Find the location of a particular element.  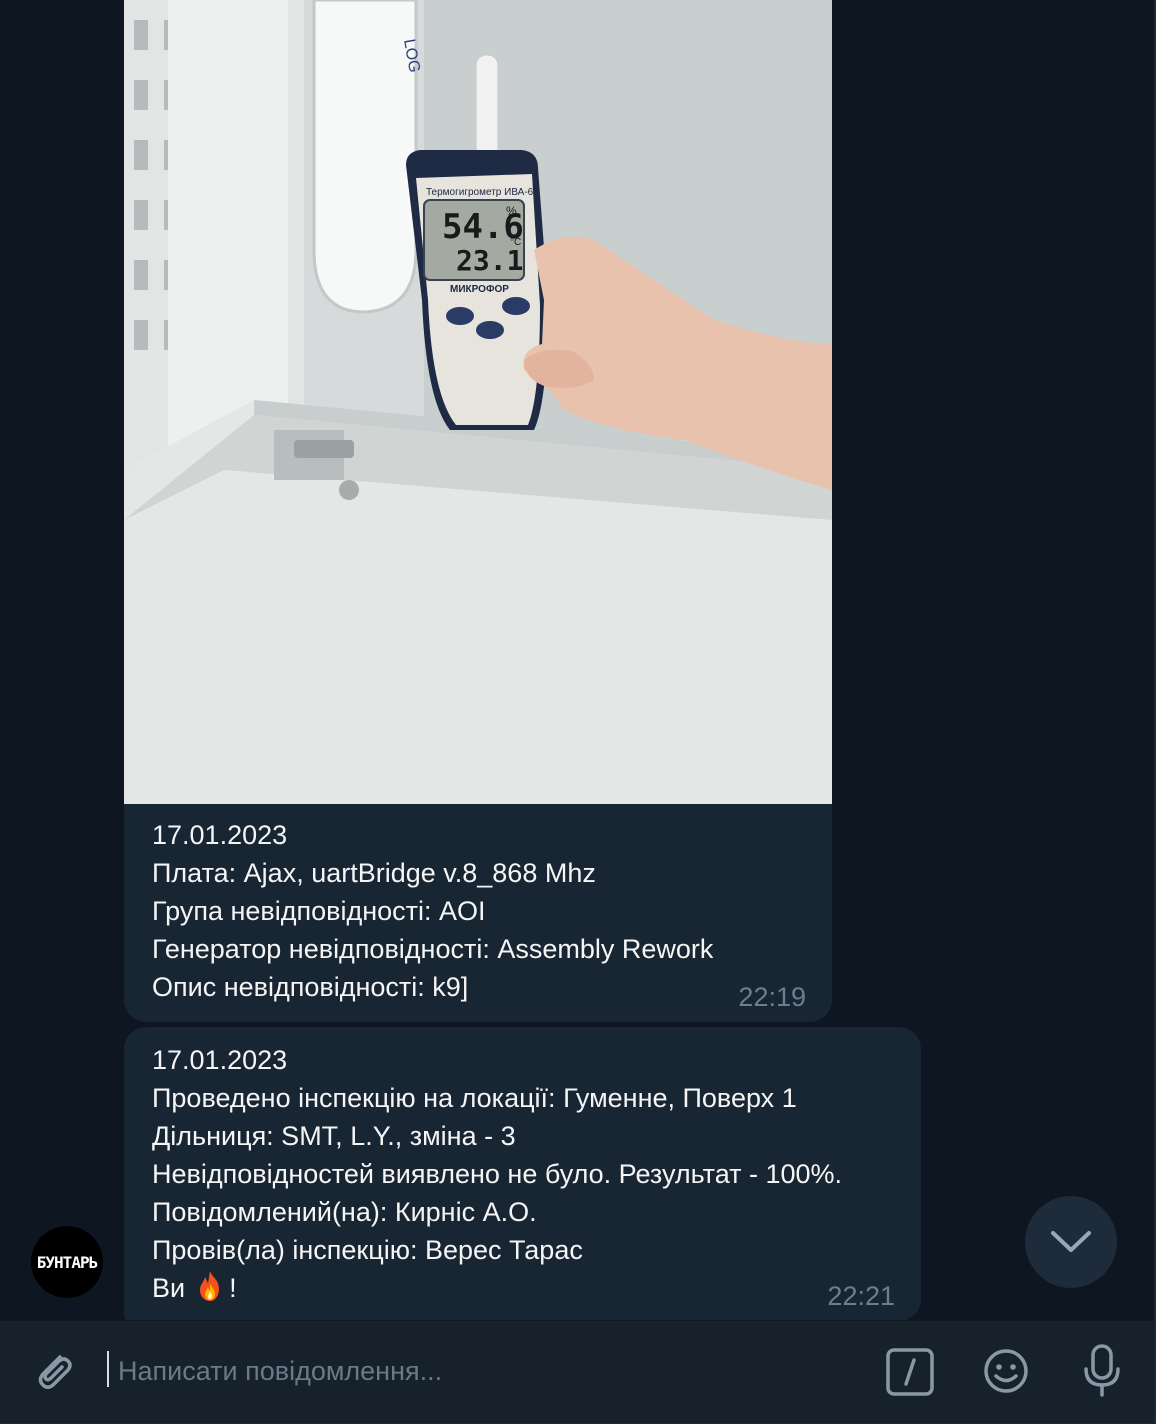

message-line: Група невідповідності: AOI is located at coordinates (319, 911).